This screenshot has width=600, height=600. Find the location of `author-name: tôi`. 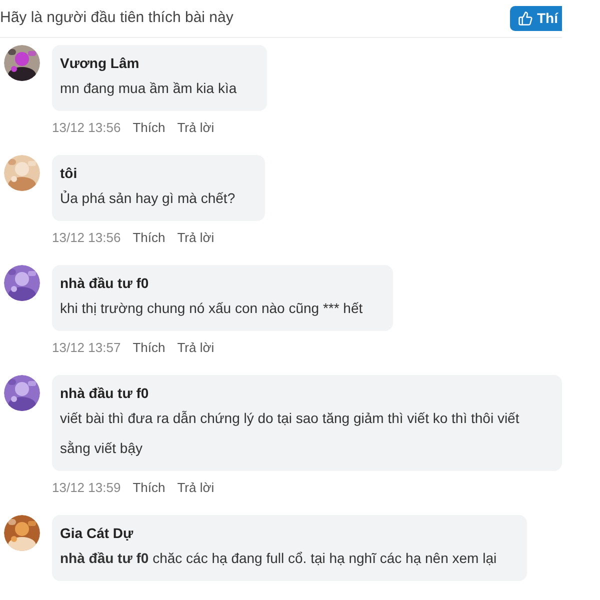

author-name: tôi is located at coordinates (69, 173).